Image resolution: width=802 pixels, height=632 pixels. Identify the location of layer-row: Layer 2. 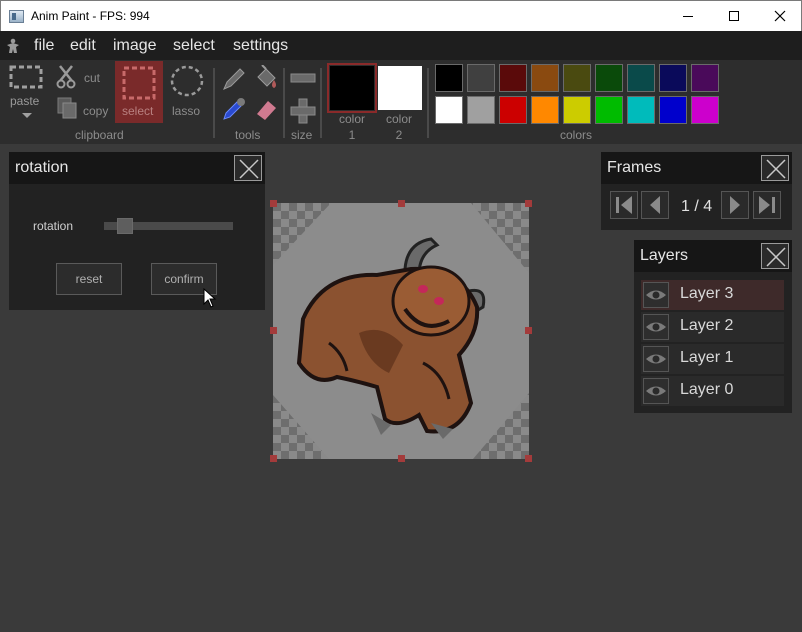
(712, 327).